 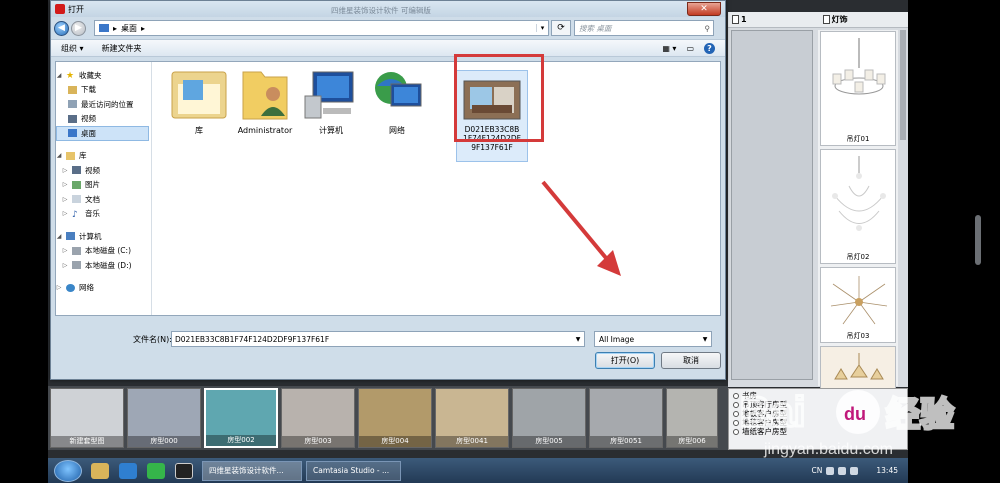 I want to click on back-button: ◀, so click(x=61, y=28).